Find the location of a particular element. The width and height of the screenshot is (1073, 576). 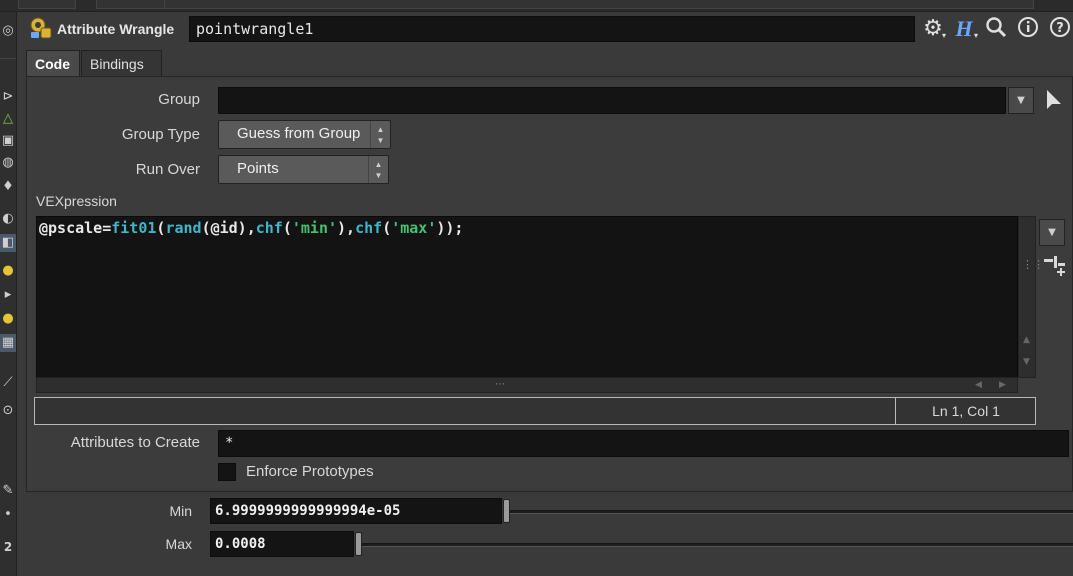

code-token-attribute: @pscale is located at coordinates (71, 228).